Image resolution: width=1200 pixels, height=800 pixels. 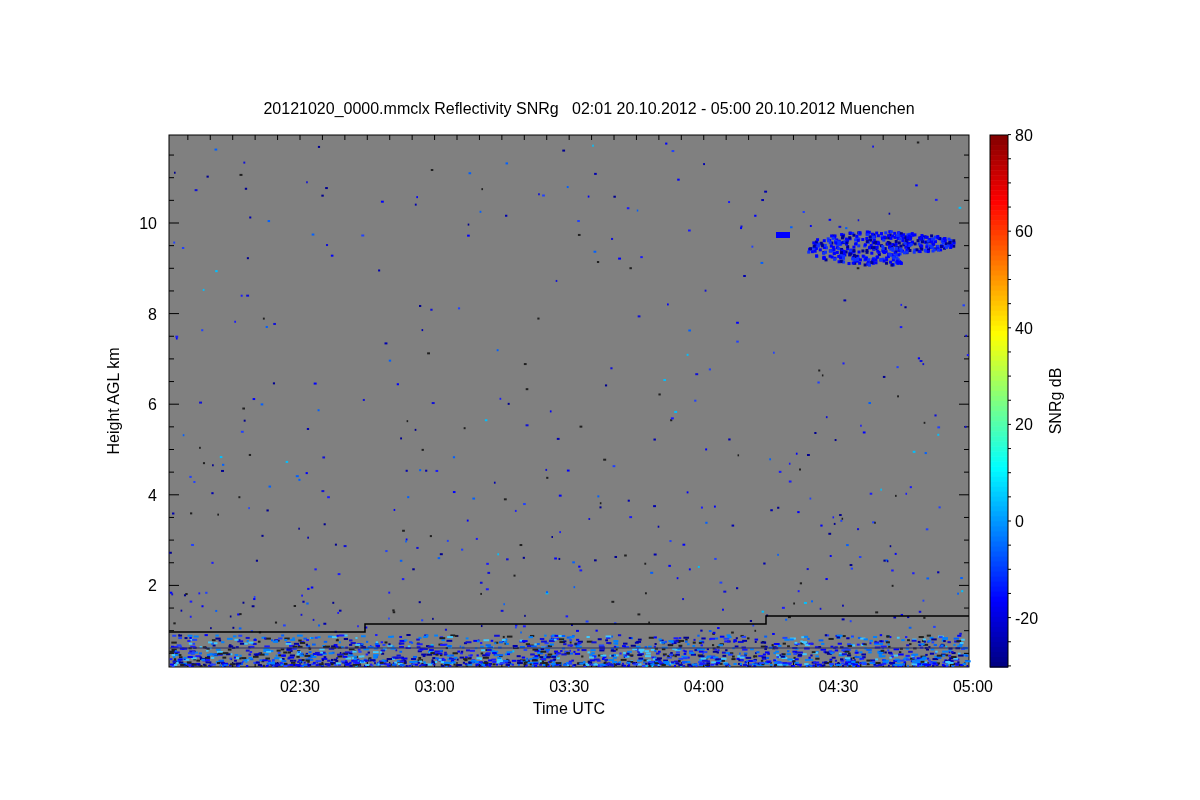 What do you see at coordinates (300, 686) in the screenshot?
I see `x-tick-label: 02:30` at bounding box center [300, 686].